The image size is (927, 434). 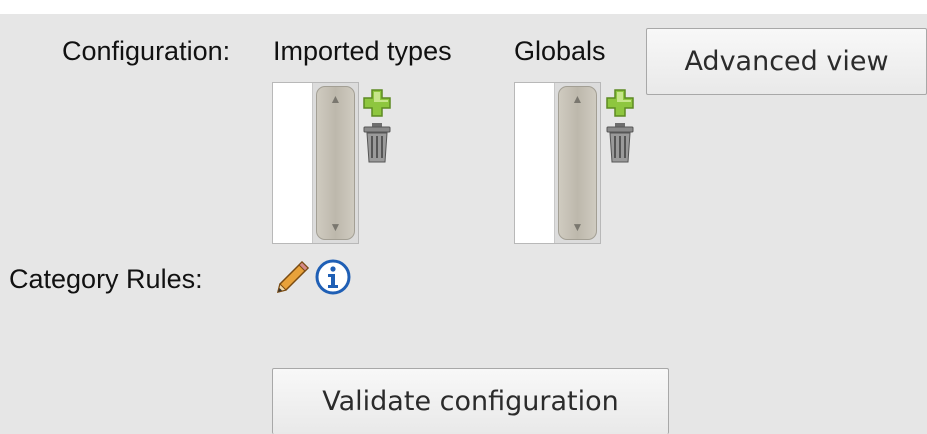 What do you see at coordinates (786, 61) in the screenshot?
I see `advanced-view-button: Advanced view` at bounding box center [786, 61].